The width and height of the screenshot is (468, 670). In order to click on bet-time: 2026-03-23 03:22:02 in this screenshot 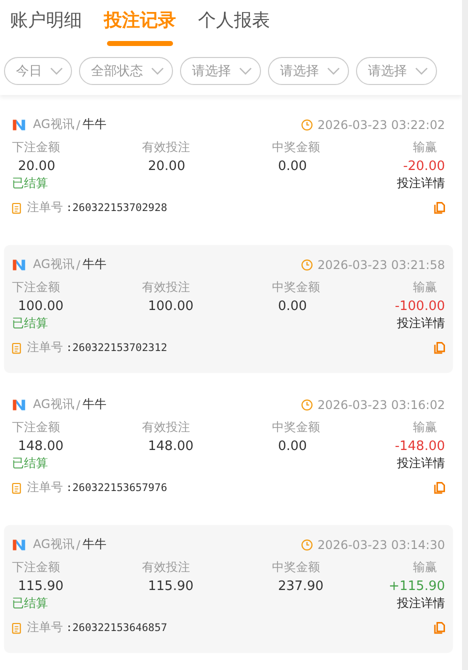, I will do `click(381, 125)`.